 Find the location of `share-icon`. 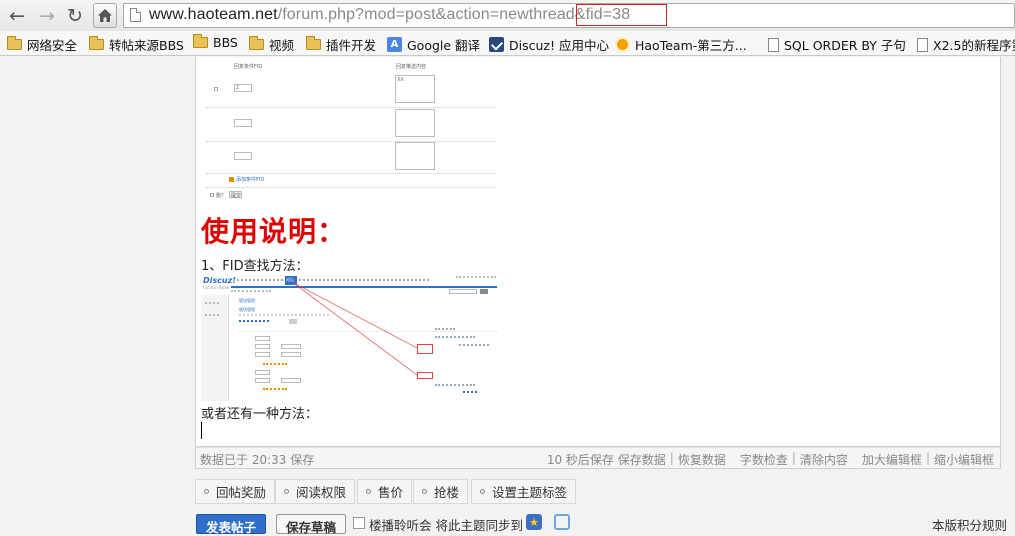

share-icon is located at coordinates (562, 522).